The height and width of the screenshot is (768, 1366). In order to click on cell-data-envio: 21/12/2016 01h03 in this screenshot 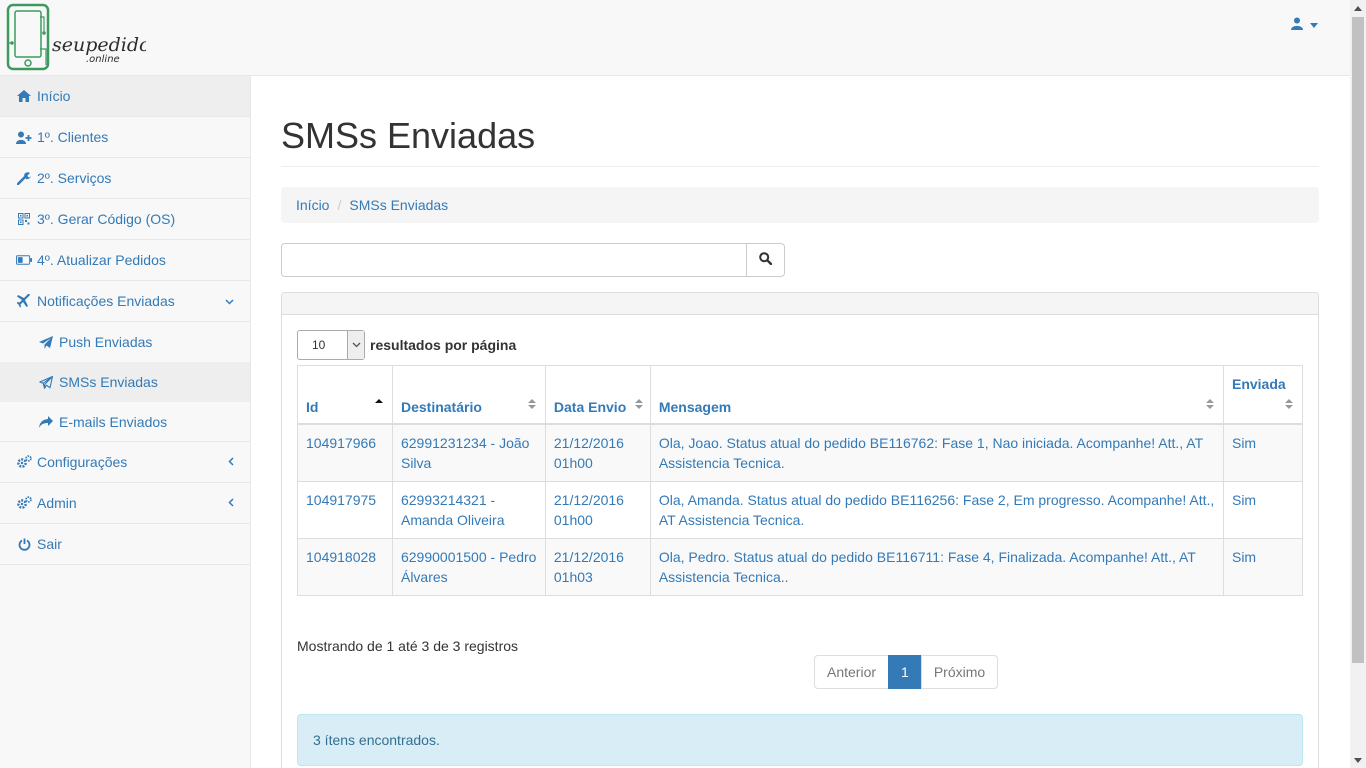, I will do `click(597, 566)`.